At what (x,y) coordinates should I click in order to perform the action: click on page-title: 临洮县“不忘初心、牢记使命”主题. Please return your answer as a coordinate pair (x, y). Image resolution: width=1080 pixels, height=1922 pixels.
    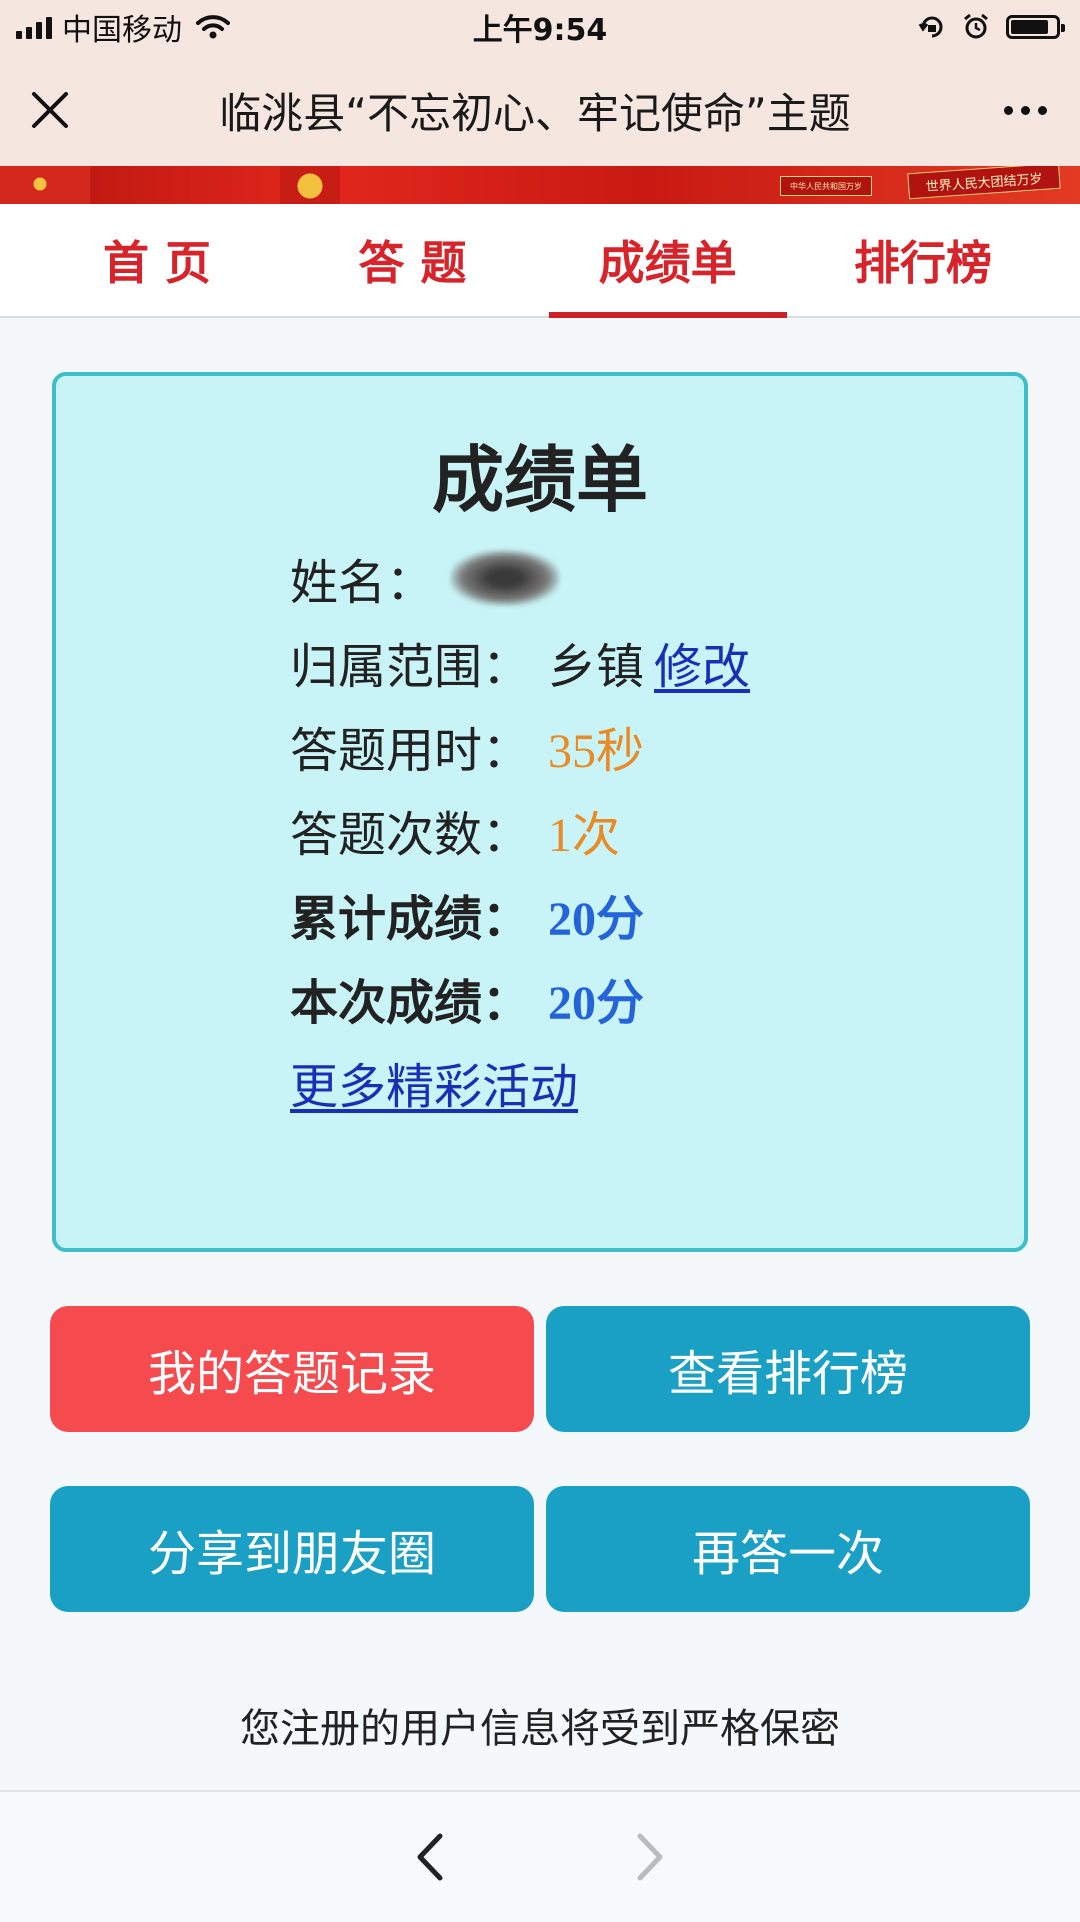
    Looking at the image, I should click on (535, 113).